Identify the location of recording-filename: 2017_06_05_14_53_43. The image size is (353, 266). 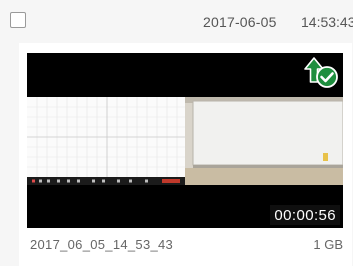
(102, 244).